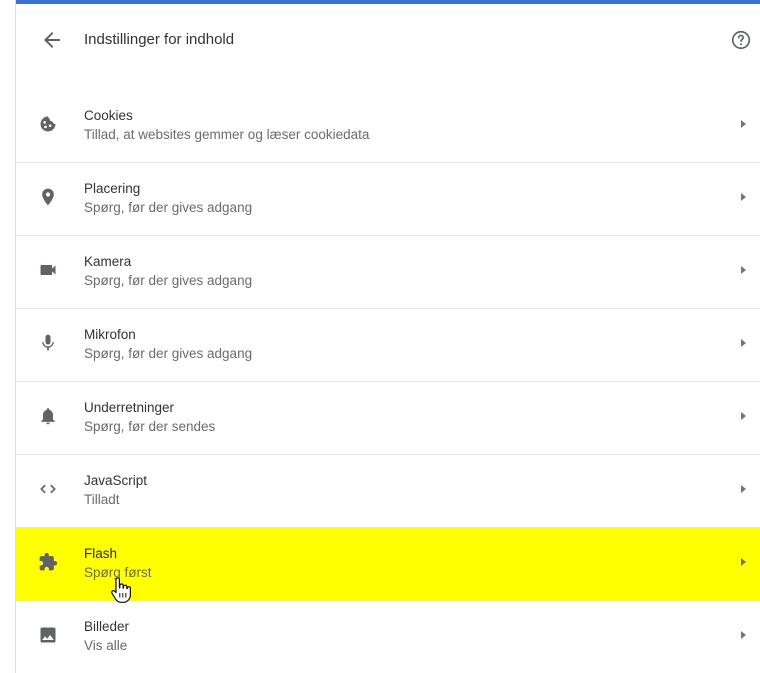  I want to click on cookie-icon, so click(48, 124).